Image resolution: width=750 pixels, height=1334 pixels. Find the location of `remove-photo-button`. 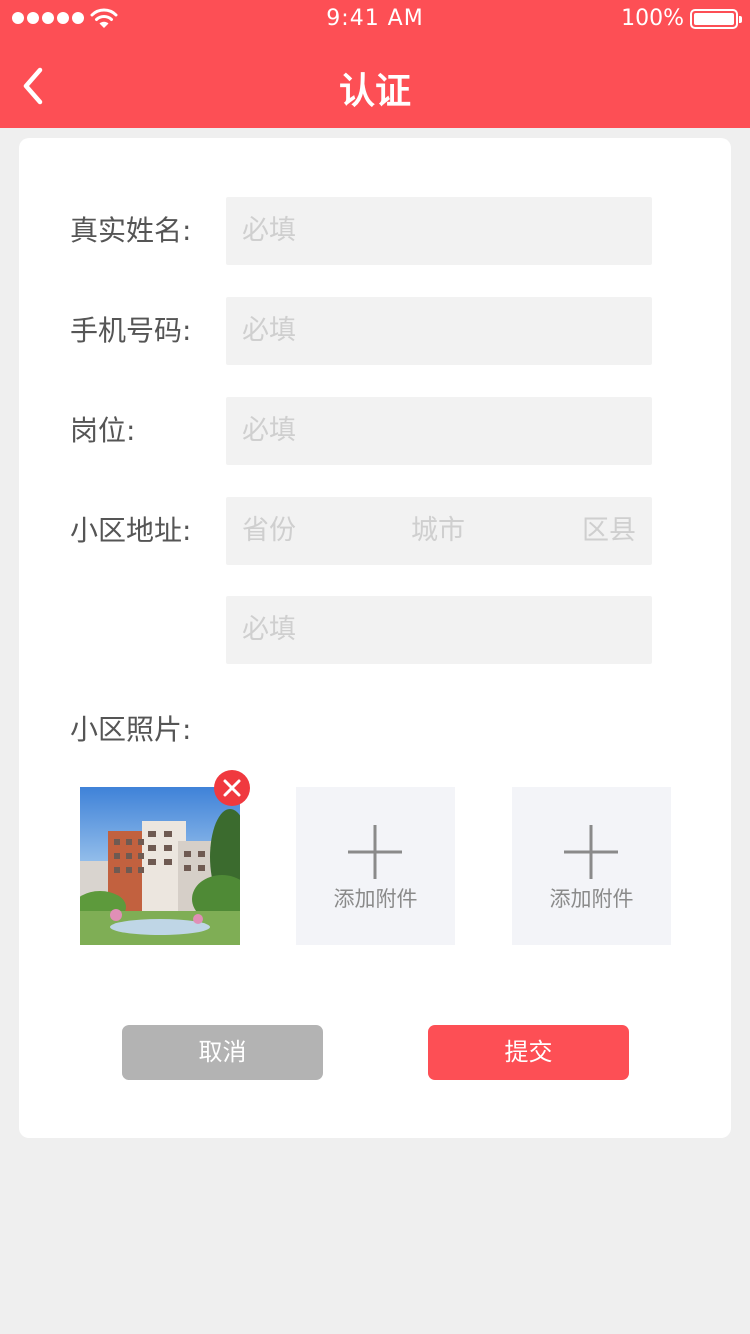

remove-photo-button is located at coordinates (232, 788).